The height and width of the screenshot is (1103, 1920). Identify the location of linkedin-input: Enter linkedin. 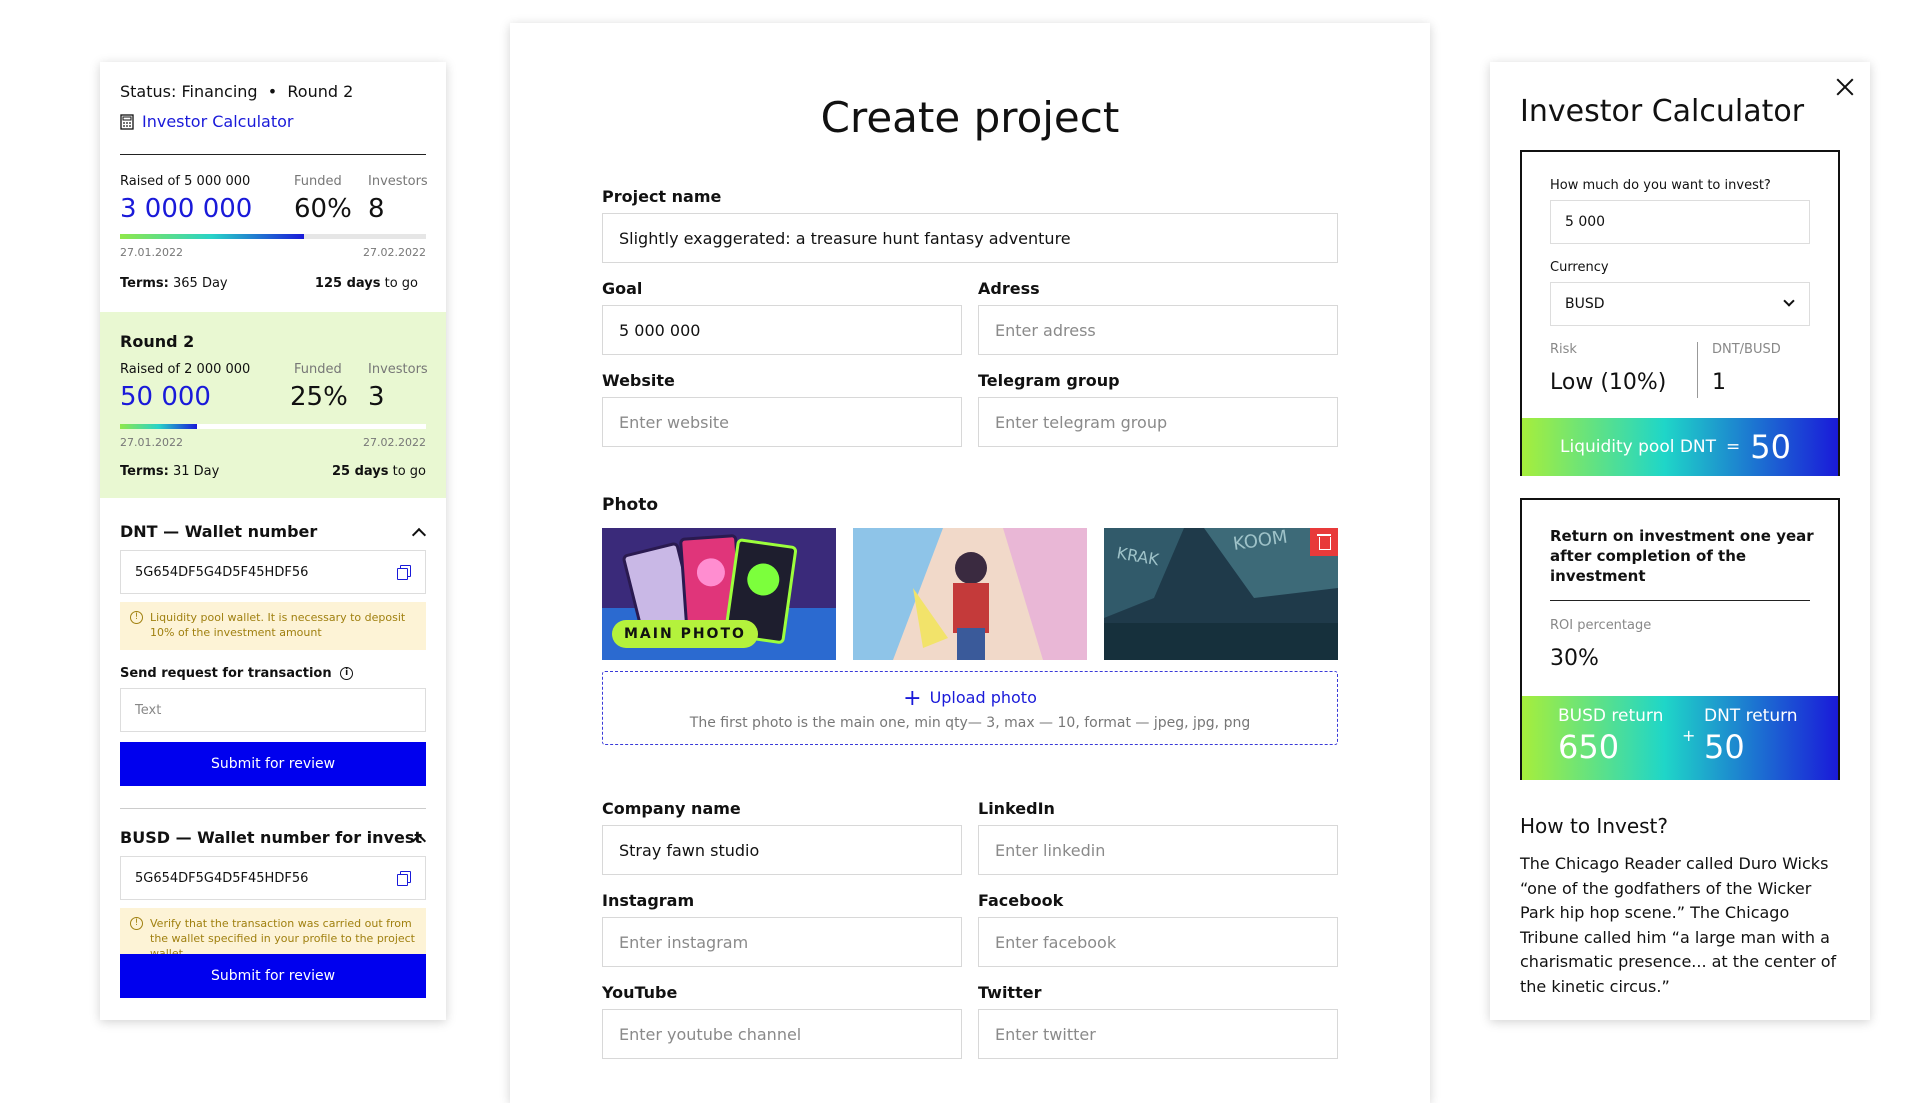
(1158, 850).